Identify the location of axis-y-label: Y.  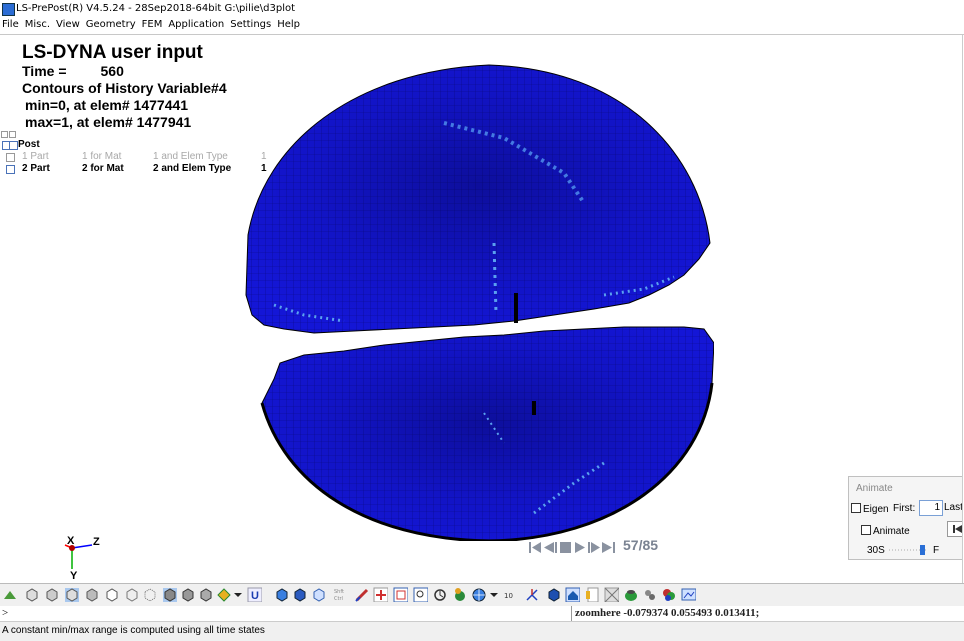
(74, 576).